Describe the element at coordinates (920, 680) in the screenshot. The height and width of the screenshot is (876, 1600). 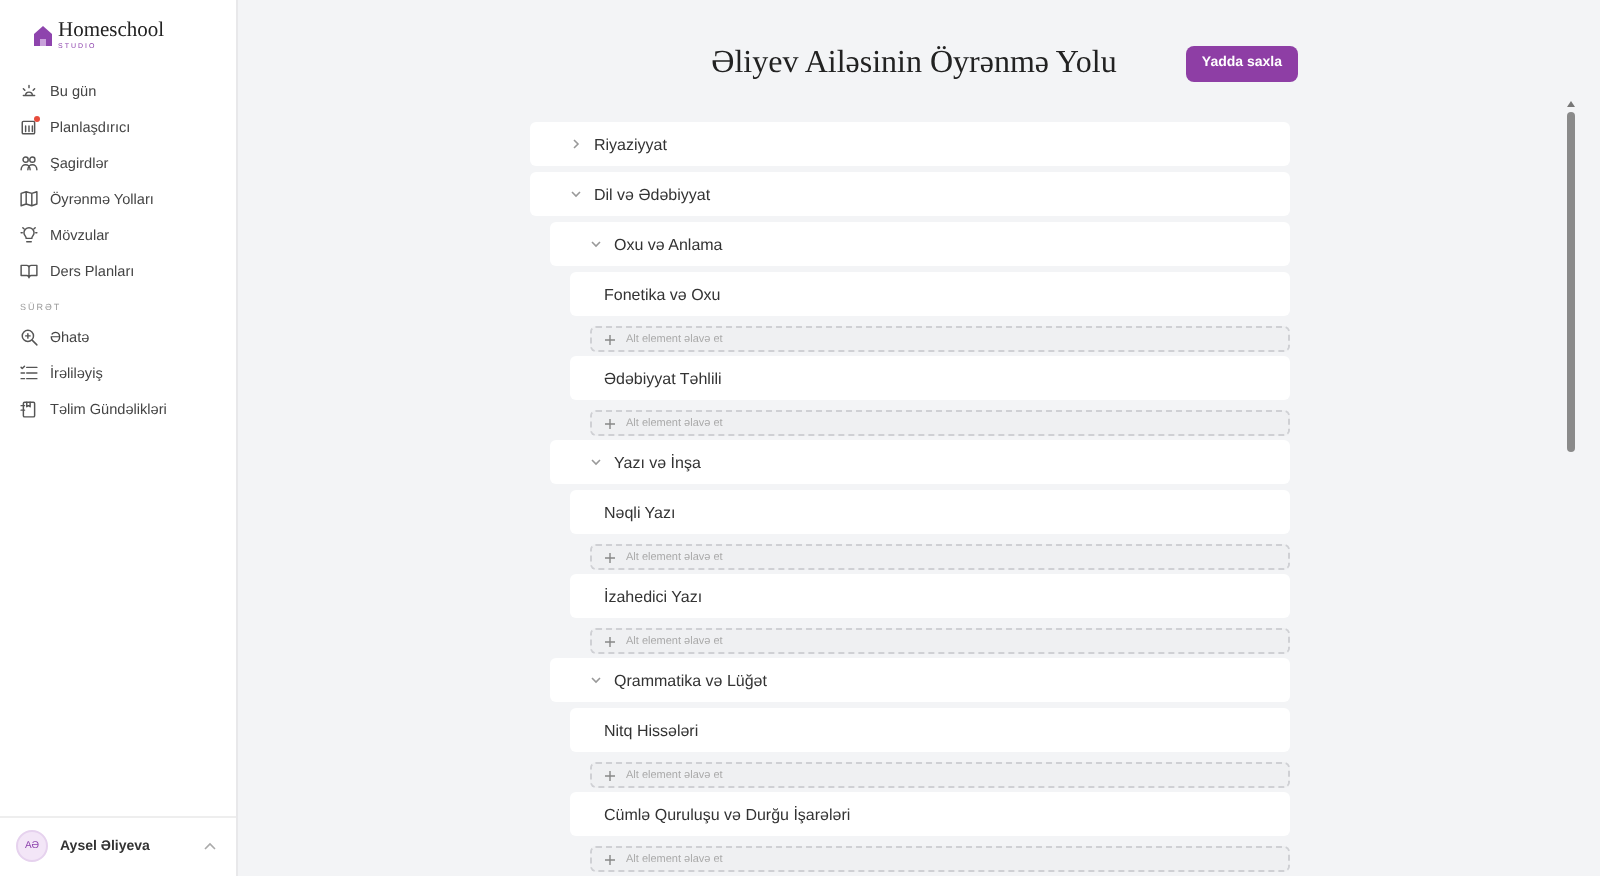
I see `tree-group: Qrammatika və Lüğət` at that location.